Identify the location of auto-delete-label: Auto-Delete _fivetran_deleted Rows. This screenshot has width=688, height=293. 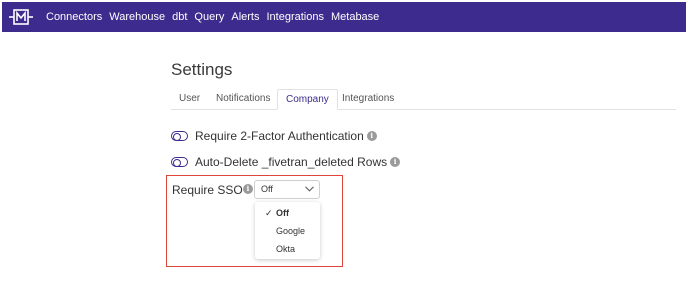
(291, 162).